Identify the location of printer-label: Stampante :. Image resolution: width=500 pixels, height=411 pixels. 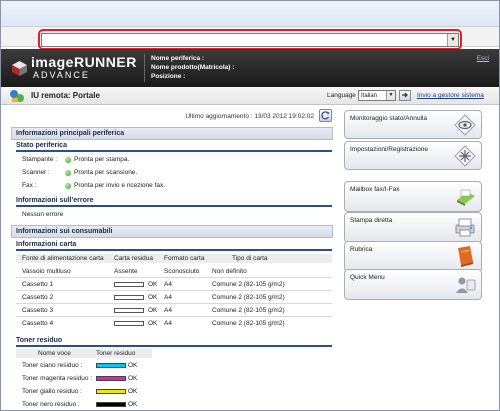
(40, 159).